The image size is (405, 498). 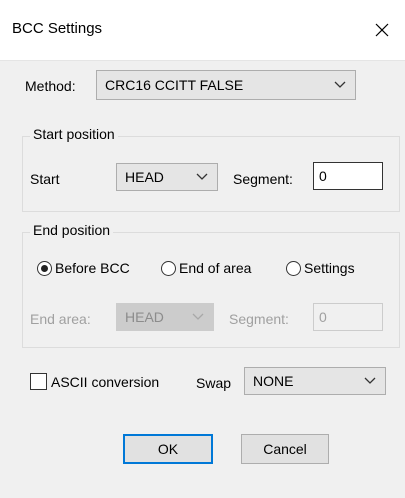 I want to click on method-label: Method:, so click(x=50, y=86).